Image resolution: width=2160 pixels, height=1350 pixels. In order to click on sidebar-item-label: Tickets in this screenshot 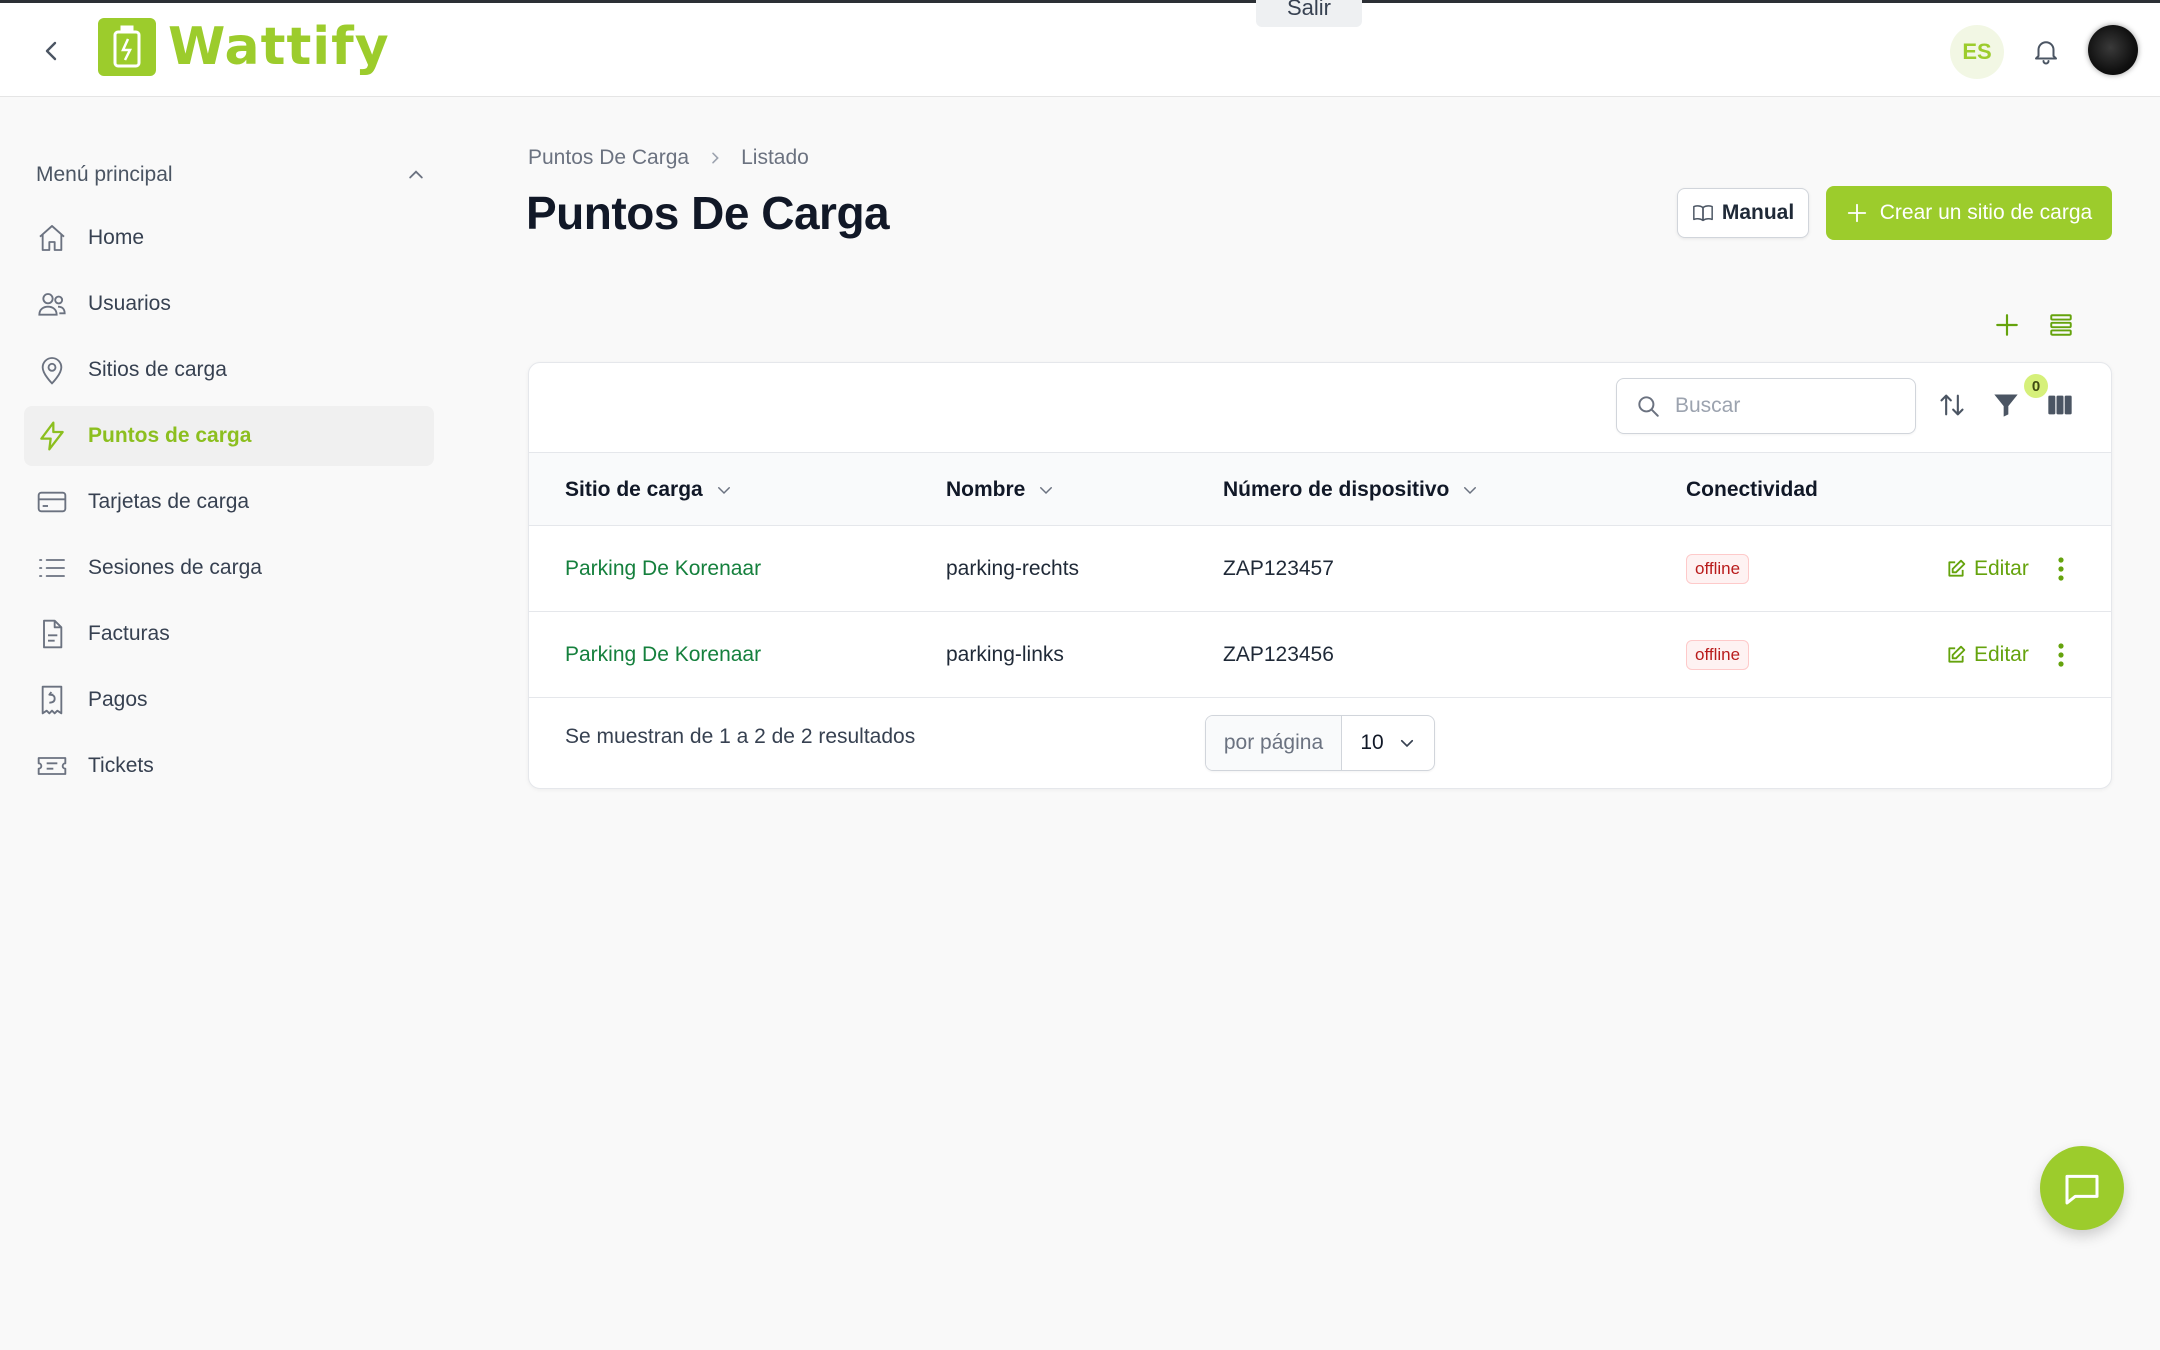, I will do `click(121, 765)`.